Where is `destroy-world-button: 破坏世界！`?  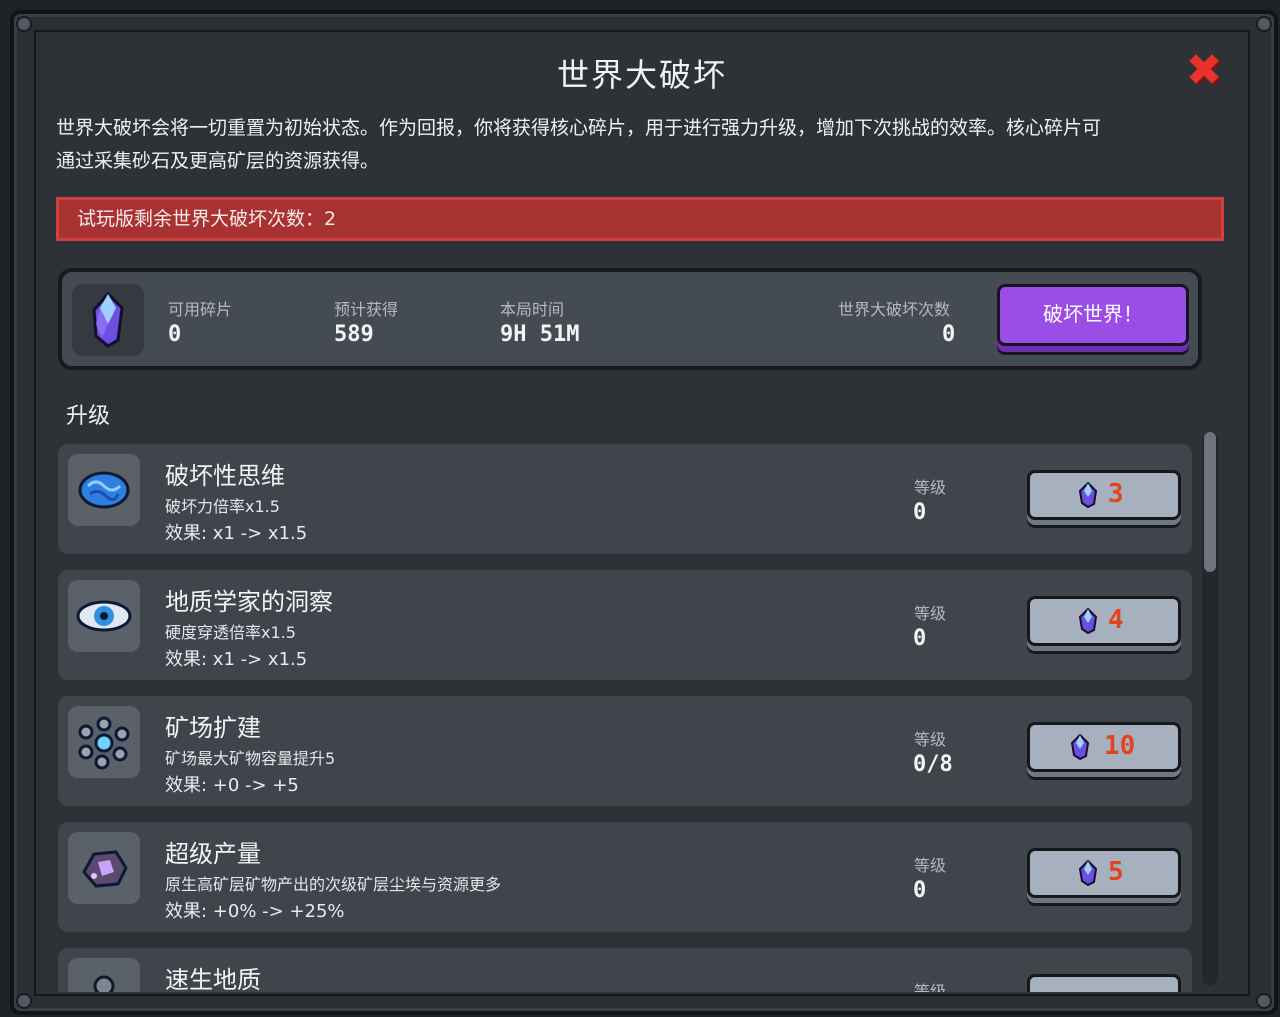 destroy-world-button: 破坏世界！ is located at coordinates (1093, 315).